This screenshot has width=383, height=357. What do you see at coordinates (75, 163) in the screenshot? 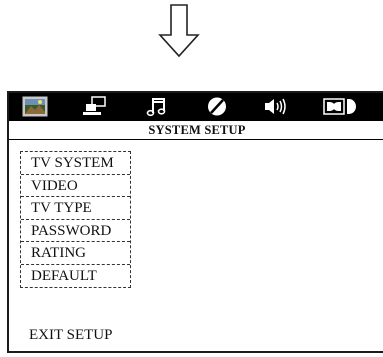
I see `menu-item-tv-system: TV SYSTEM` at bounding box center [75, 163].